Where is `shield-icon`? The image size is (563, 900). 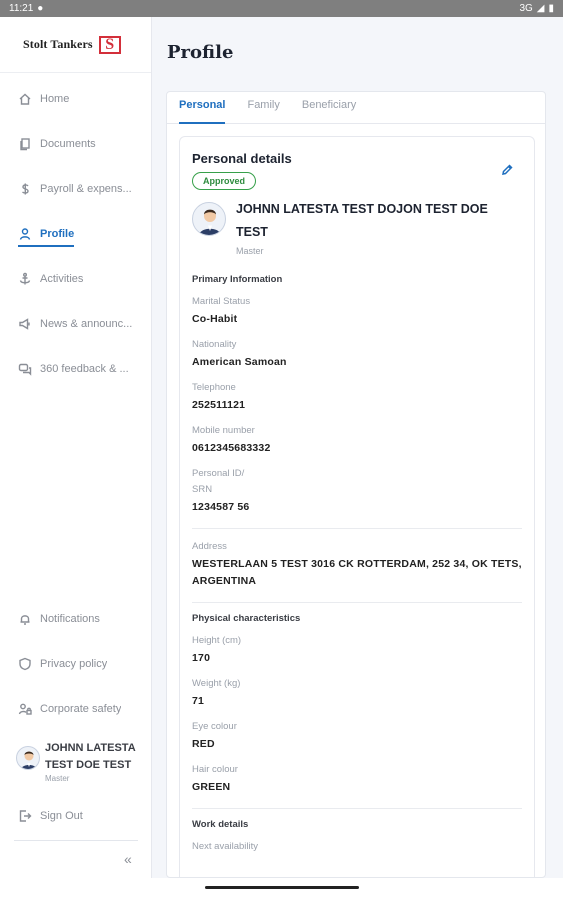
shield-icon is located at coordinates (25, 664).